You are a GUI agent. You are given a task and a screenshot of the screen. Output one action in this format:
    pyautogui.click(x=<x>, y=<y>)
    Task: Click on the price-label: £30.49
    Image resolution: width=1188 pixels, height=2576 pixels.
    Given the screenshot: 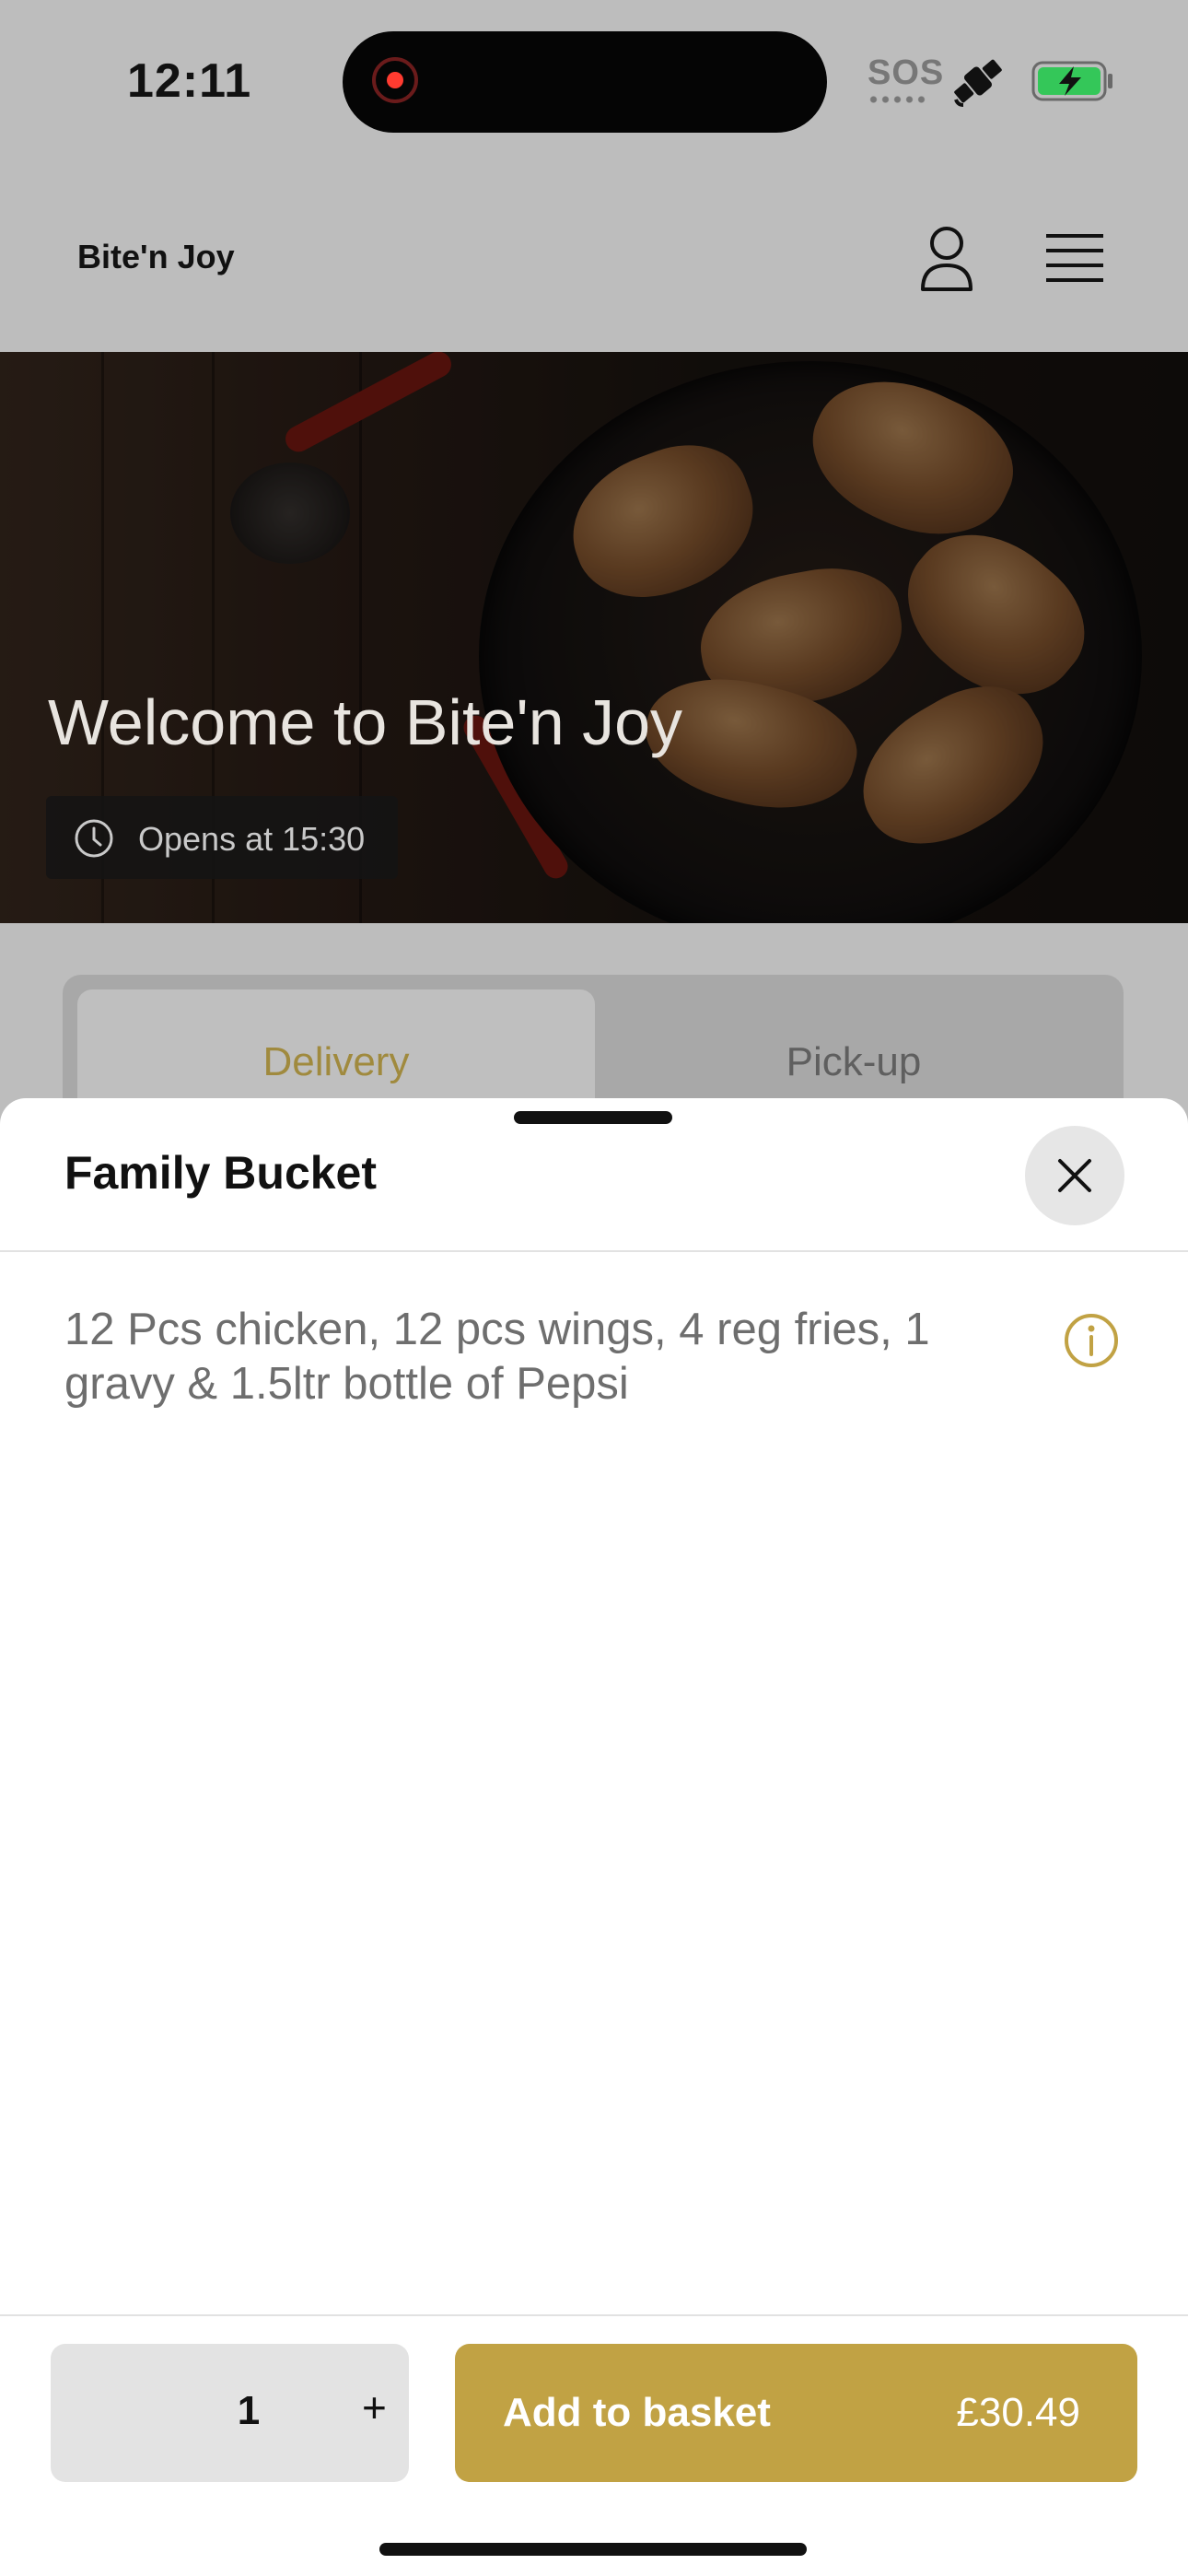 What is the action you would take?
    pyautogui.click(x=1018, y=2412)
    